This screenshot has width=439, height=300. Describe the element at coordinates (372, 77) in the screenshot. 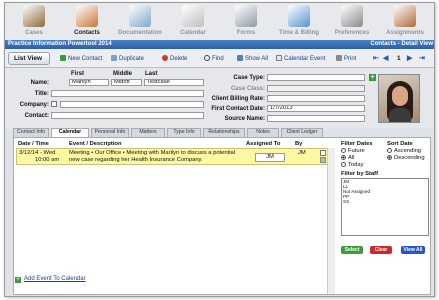

I see `add-photo-icon: +` at that location.